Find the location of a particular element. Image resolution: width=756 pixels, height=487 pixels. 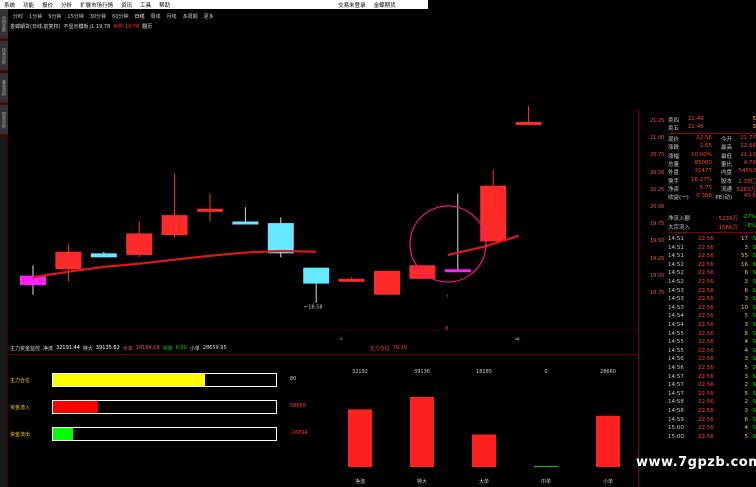

tick-time: 14:59 is located at coordinates (676, 419).